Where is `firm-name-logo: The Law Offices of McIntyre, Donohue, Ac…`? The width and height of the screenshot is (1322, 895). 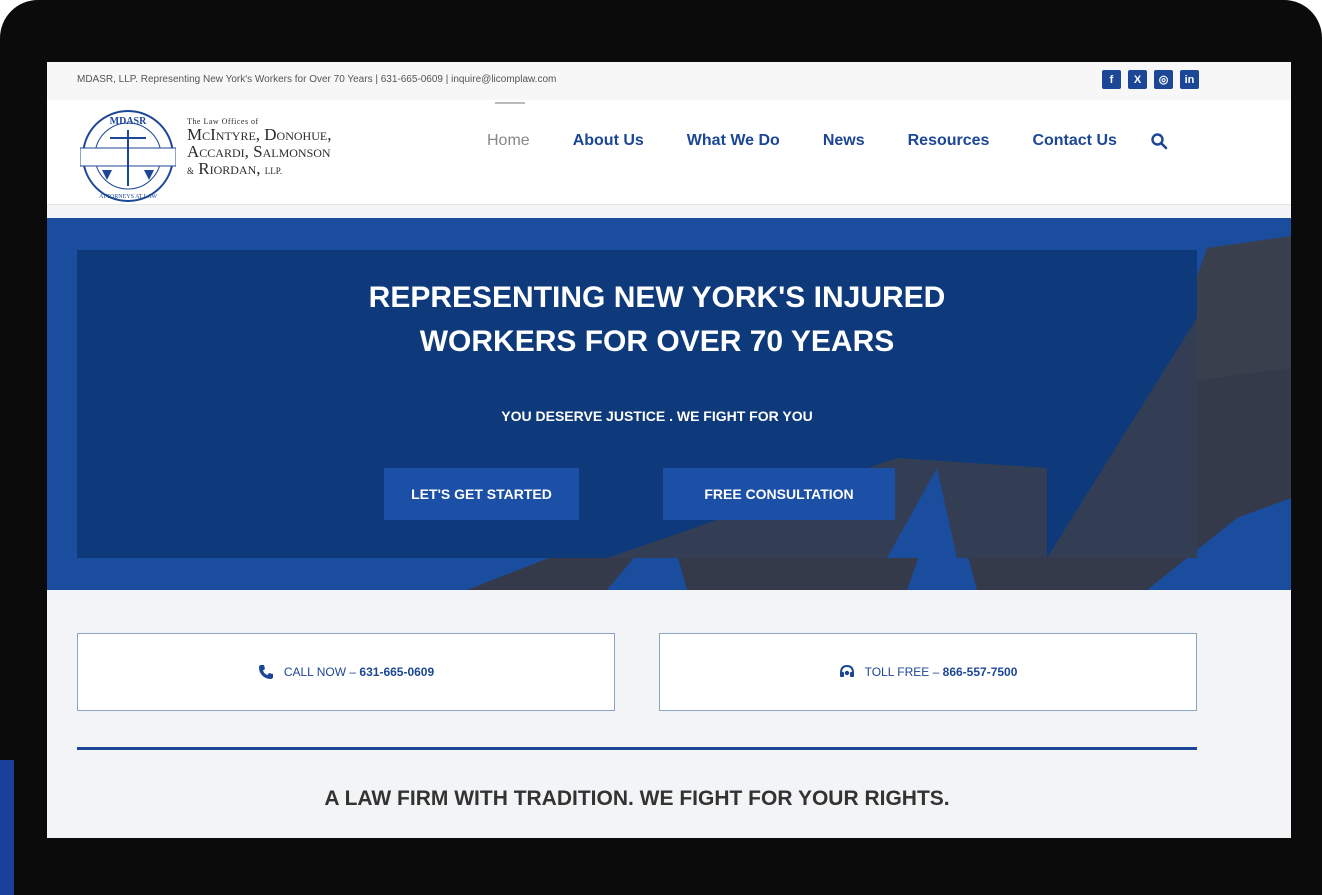 firm-name-logo: The Law Offices of McIntyre, Donohue, Ac… is located at coordinates (259, 148).